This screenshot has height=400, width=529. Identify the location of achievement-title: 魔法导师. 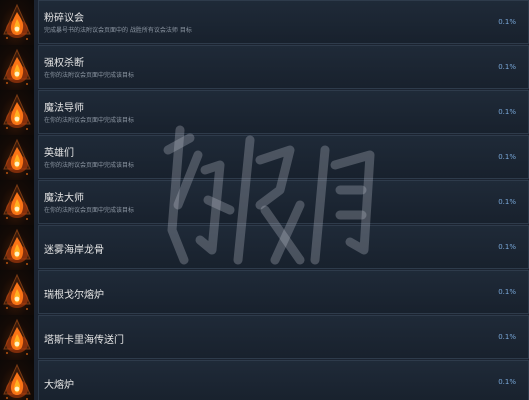
(64, 108).